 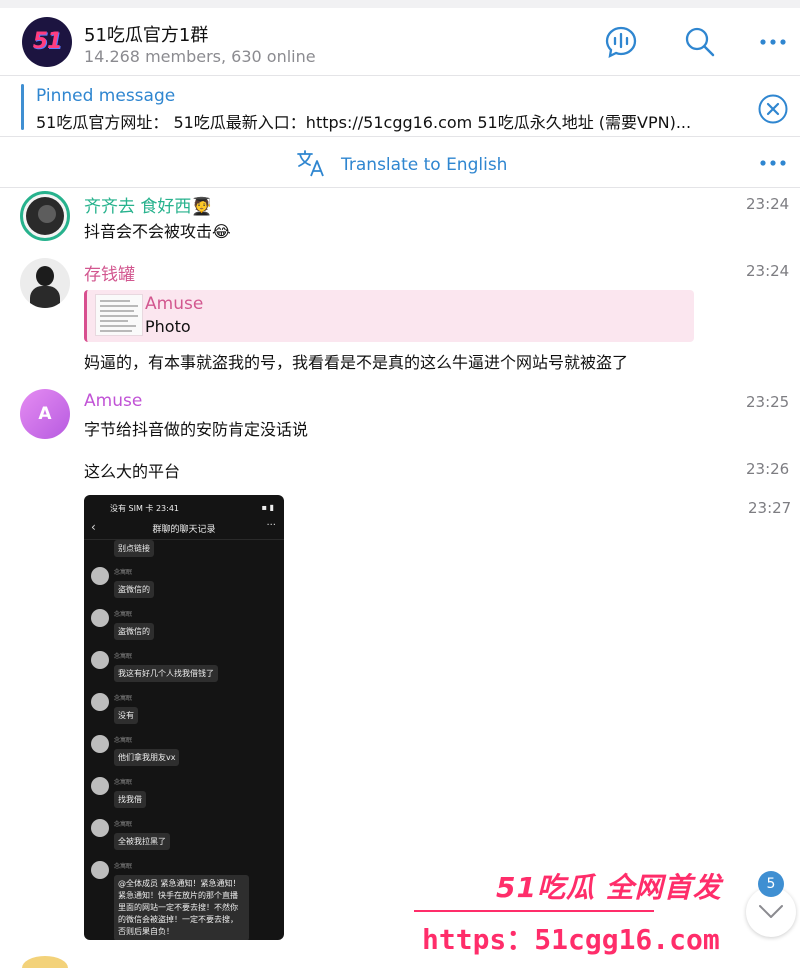 I want to click on chevron-down-icon, so click(x=771, y=911).